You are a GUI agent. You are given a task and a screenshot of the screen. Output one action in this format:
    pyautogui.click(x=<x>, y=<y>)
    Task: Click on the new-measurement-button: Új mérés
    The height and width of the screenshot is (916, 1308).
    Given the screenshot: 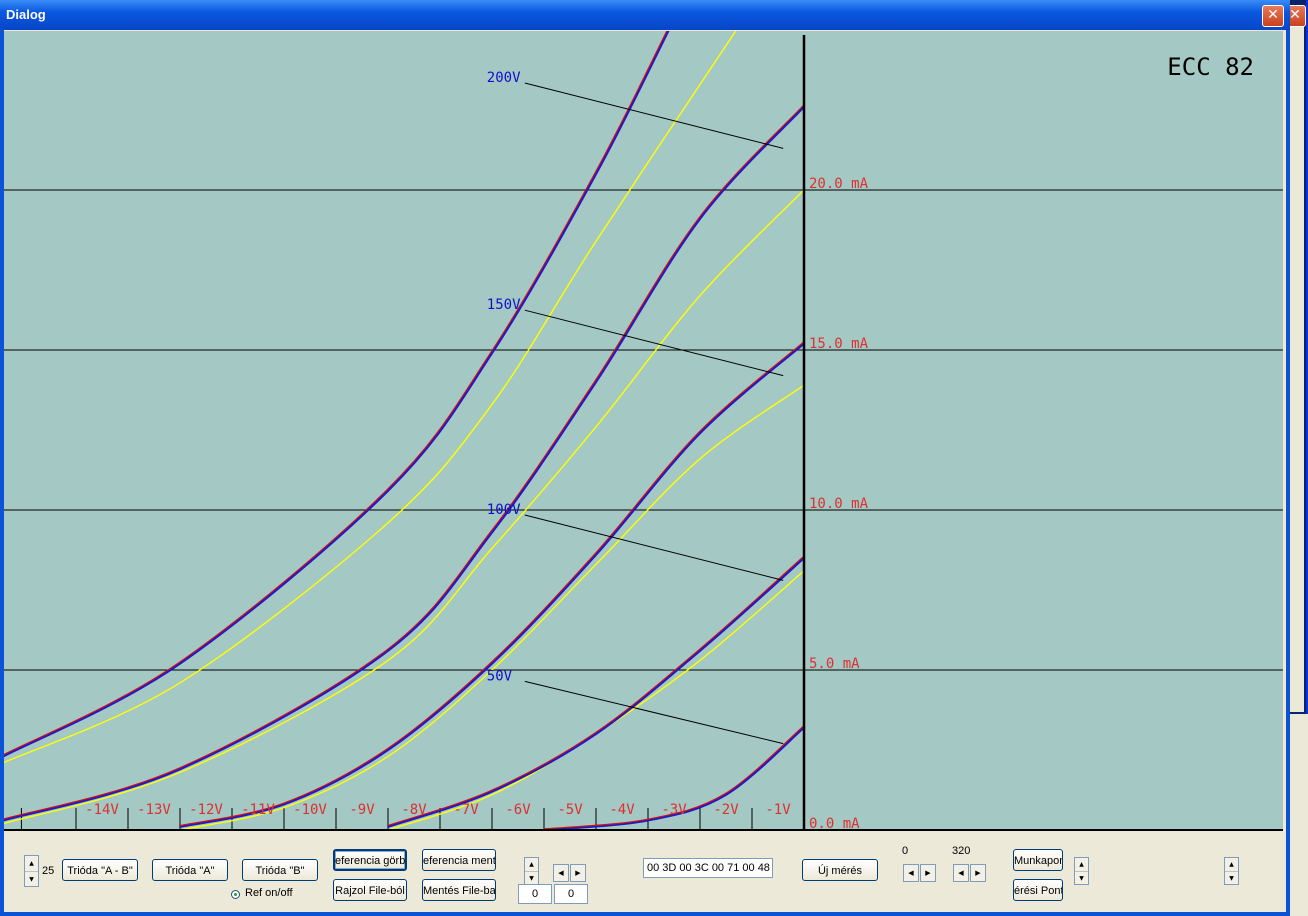 What is the action you would take?
    pyautogui.click(x=840, y=870)
    